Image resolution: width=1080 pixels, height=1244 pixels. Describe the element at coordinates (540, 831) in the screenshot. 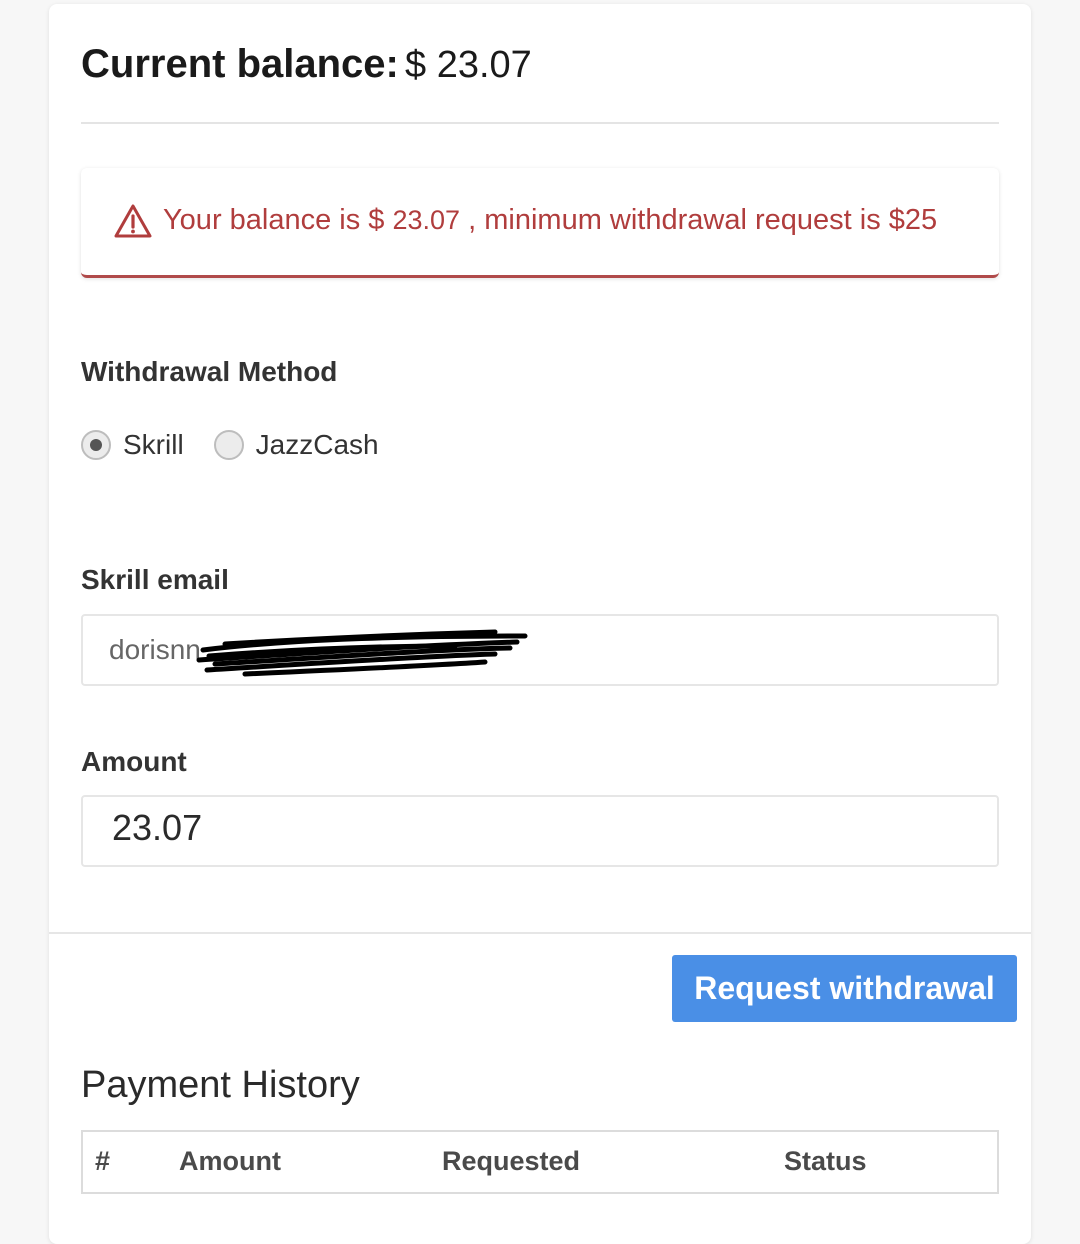

I see `amount-field: 23.07` at that location.